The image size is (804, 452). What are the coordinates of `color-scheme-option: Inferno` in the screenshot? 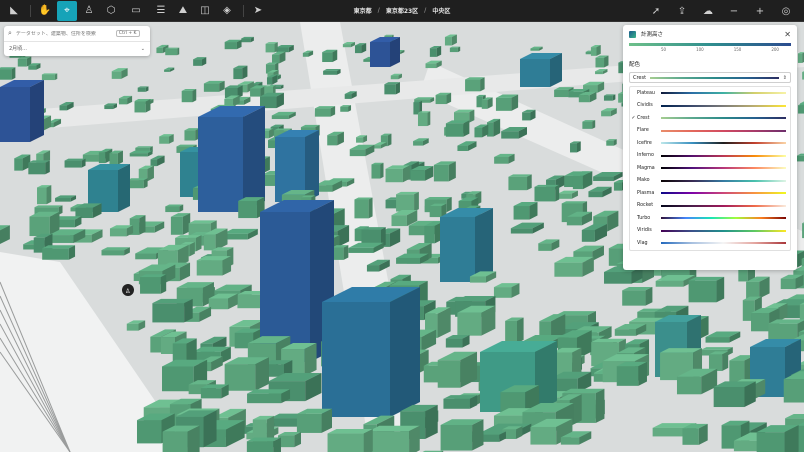 It's located at (710, 156).